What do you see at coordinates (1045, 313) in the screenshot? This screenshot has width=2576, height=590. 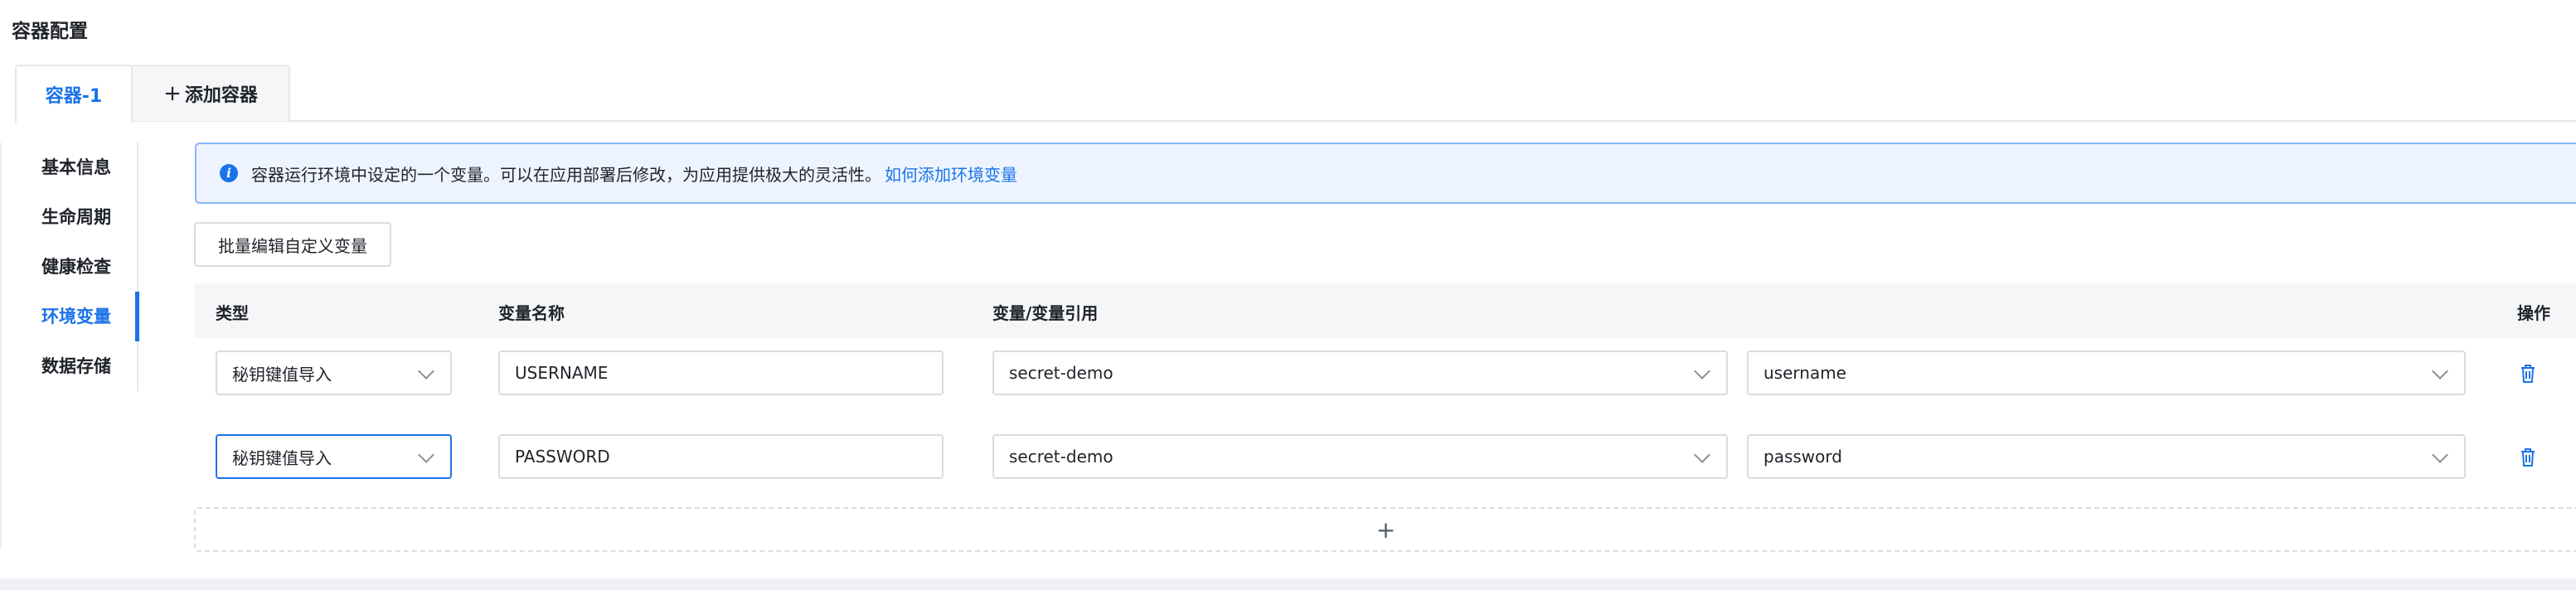 I see `header-var-ref: 变量/变量引用` at bounding box center [1045, 313].